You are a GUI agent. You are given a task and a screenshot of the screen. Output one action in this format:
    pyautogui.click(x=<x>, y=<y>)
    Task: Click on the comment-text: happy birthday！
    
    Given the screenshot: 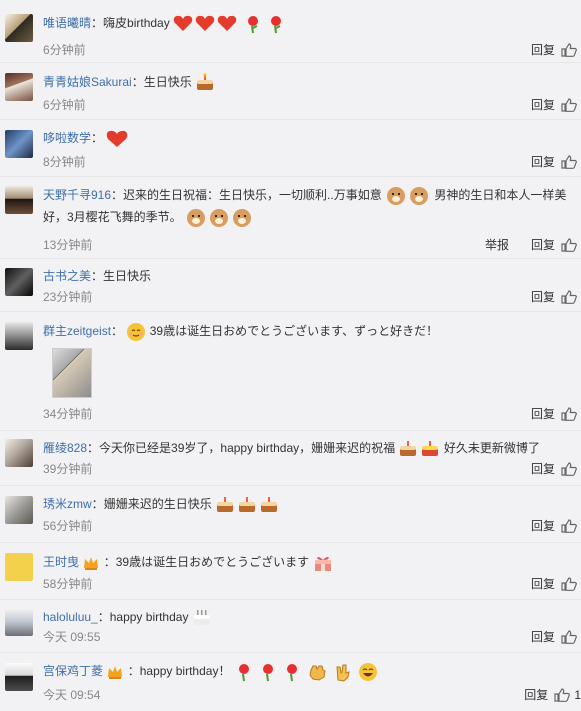 What is the action you would take?
    pyautogui.click(x=185, y=671)
    